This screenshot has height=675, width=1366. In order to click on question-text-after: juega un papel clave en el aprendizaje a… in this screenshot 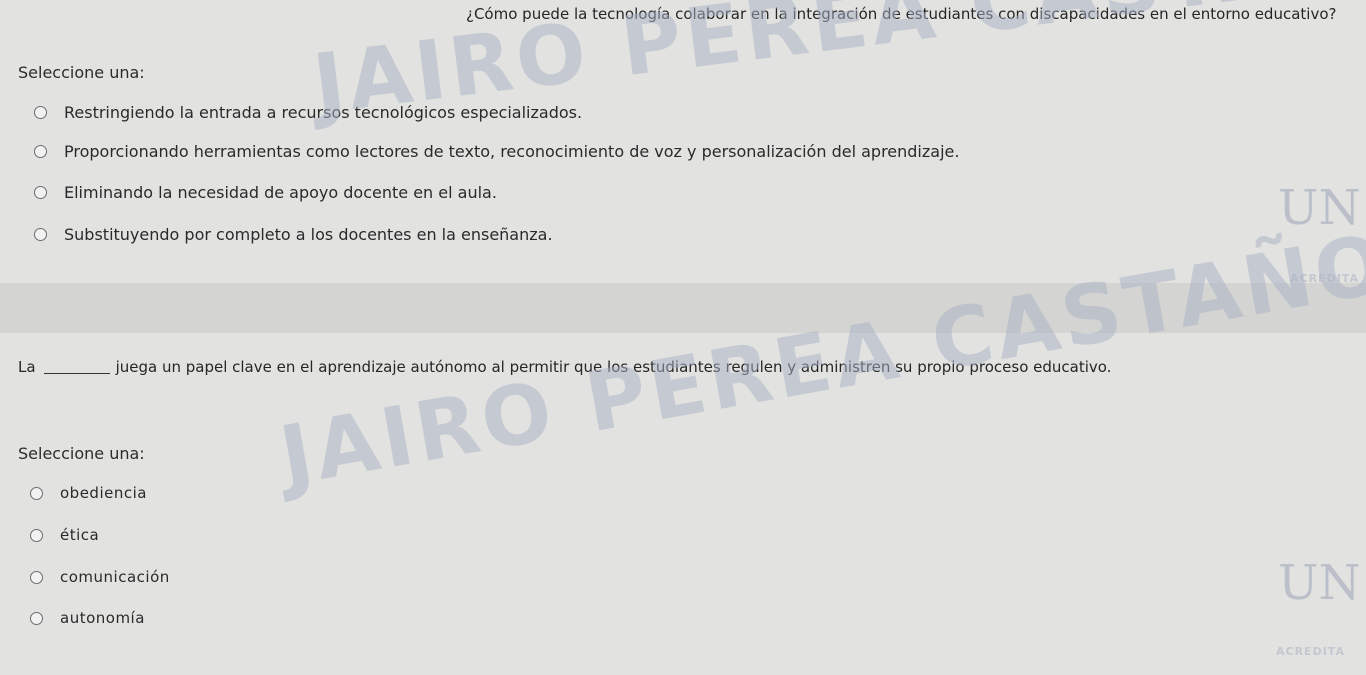, I will do `click(613, 367)`.